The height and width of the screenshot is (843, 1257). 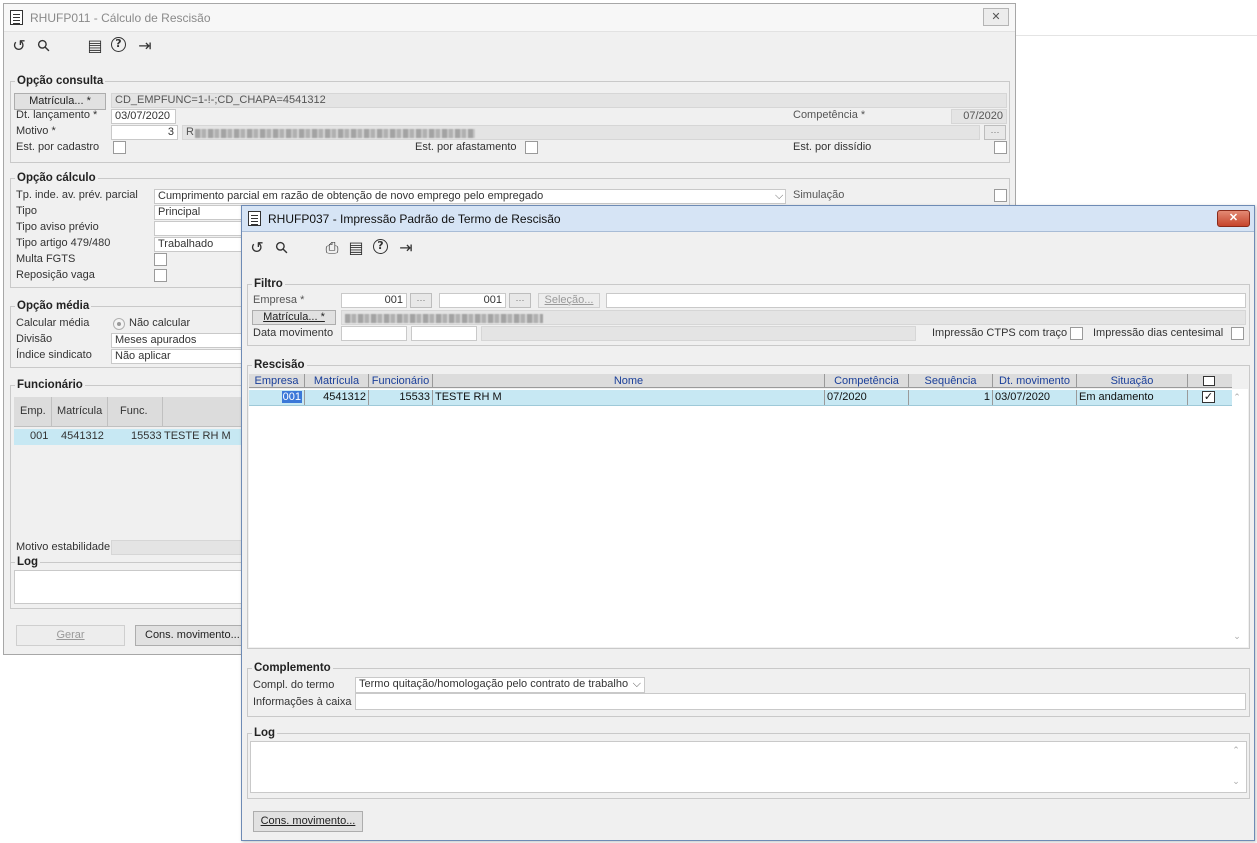 I want to click on cell-func: 15533, so click(x=146, y=436).